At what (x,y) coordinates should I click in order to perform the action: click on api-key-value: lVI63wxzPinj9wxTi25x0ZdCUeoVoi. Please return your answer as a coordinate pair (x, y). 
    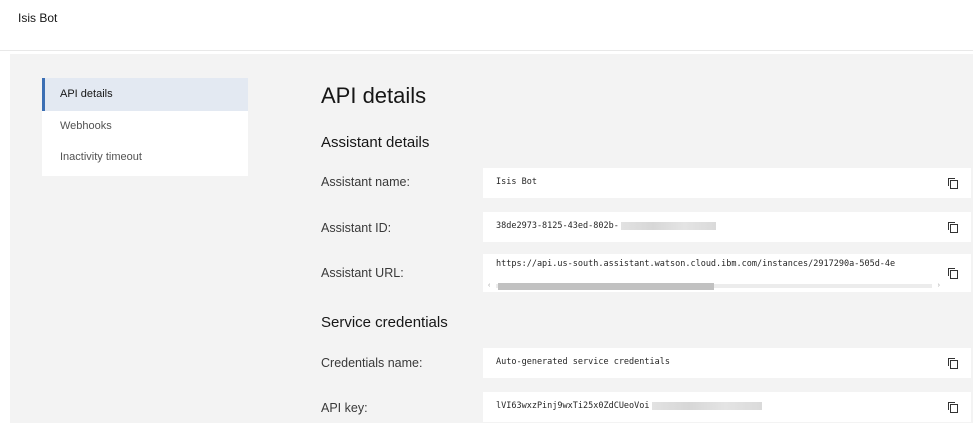
    Looking at the image, I should click on (573, 406).